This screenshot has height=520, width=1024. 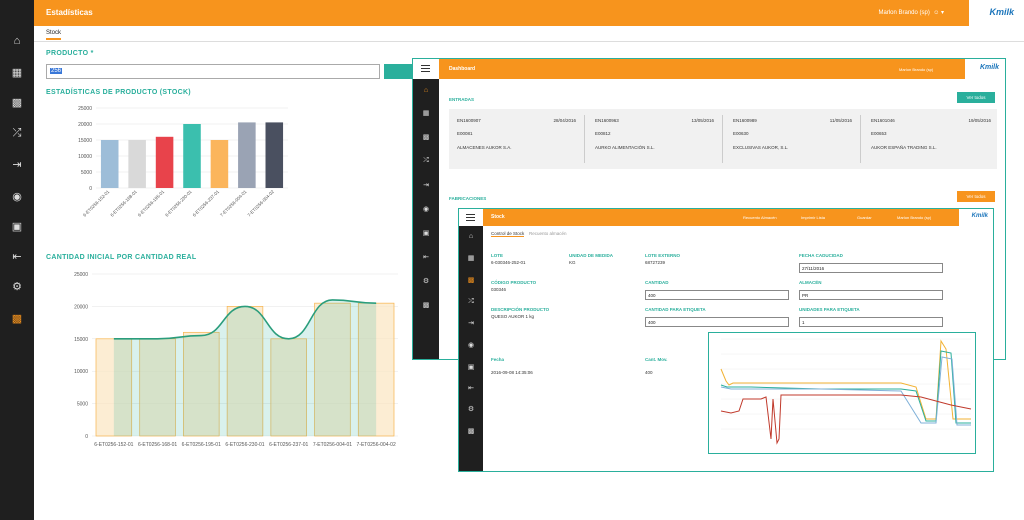 What do you see at coordinates (871, 268) in the screenshot?
I see `fecha-caducidad-field: 27/11/2016` at bounding box center [871, 268].